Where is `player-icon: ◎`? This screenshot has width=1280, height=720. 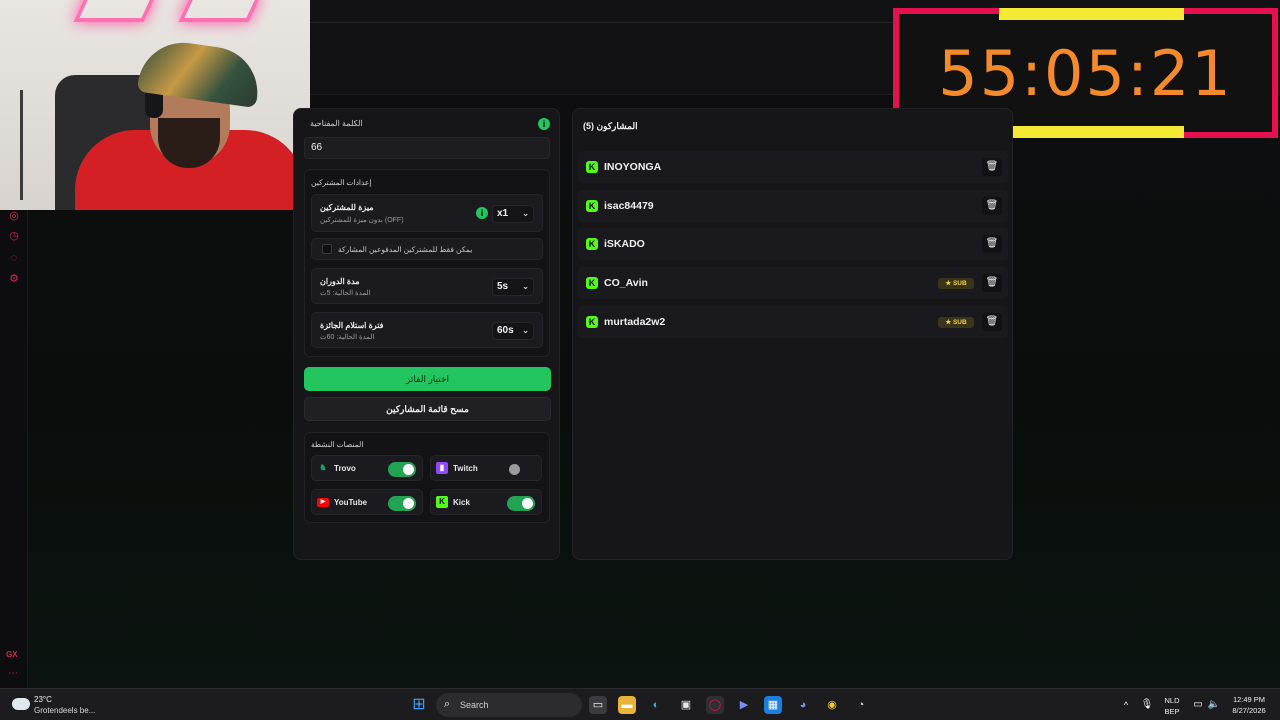
player-icon: ◎ is located at coordinates (14, 216).